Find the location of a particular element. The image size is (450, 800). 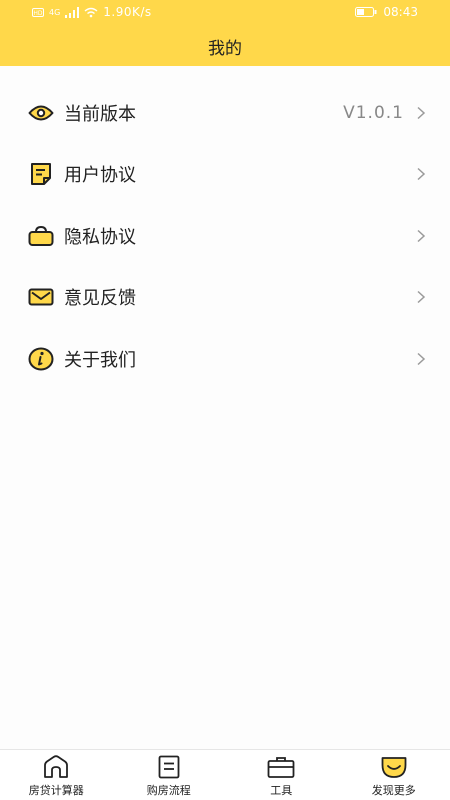

menu-item-about: 关于我们 is located at coordinates (225, 359).